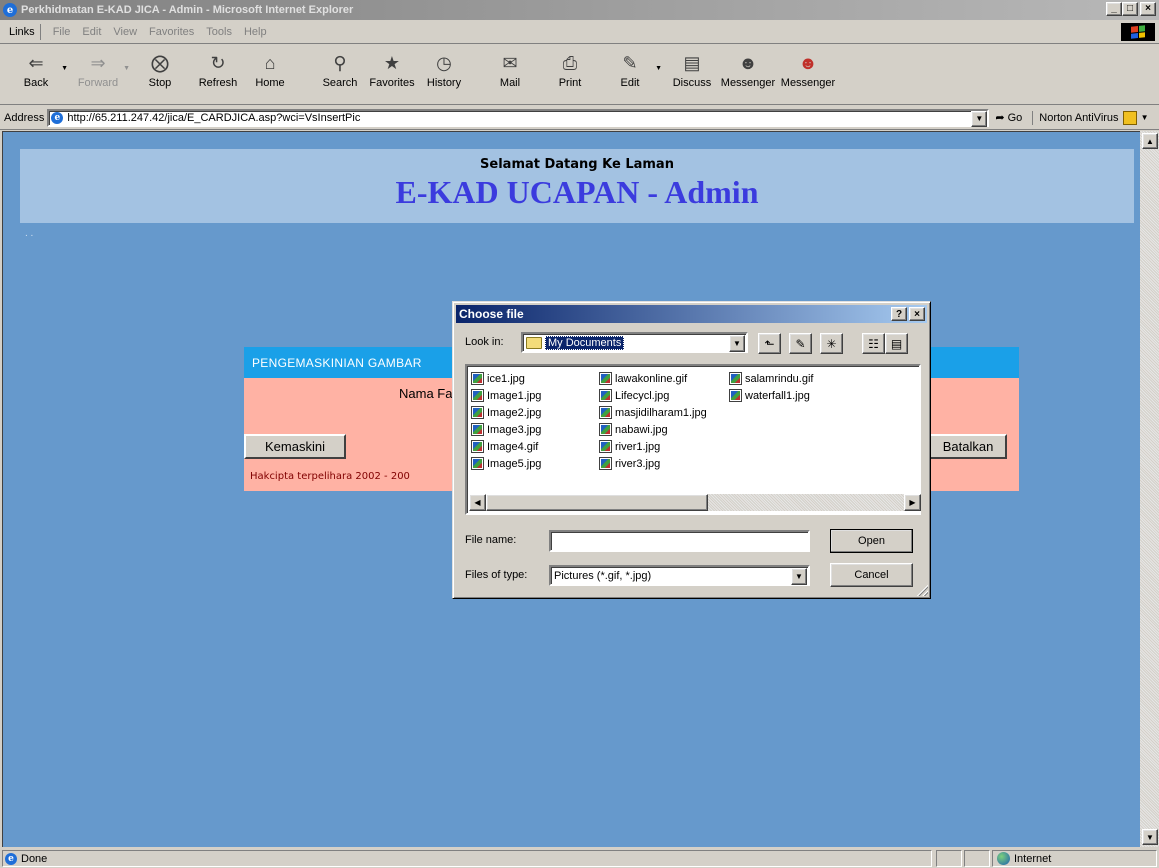  What do you see at coordinates (125, 32) in the screenshot?
I see `menu-view: View` at bounding box center [125, 32].